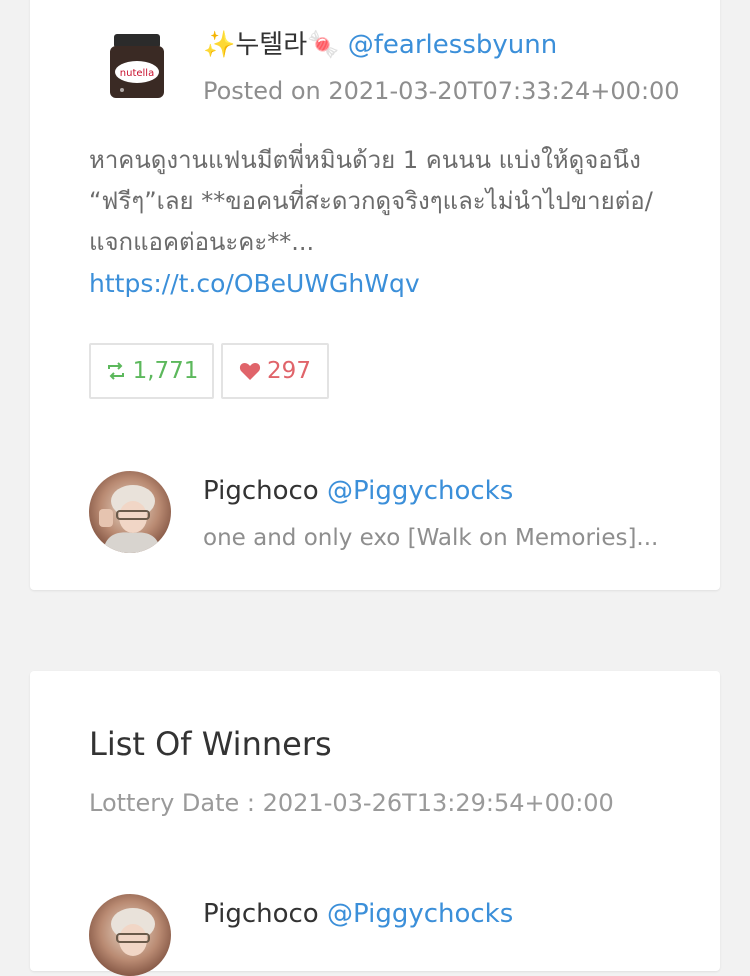  What do you see at coordinates (137, 73) in the screenshot?
I see `nutella-logo-text: nutella` at bounding box center [137, 73].